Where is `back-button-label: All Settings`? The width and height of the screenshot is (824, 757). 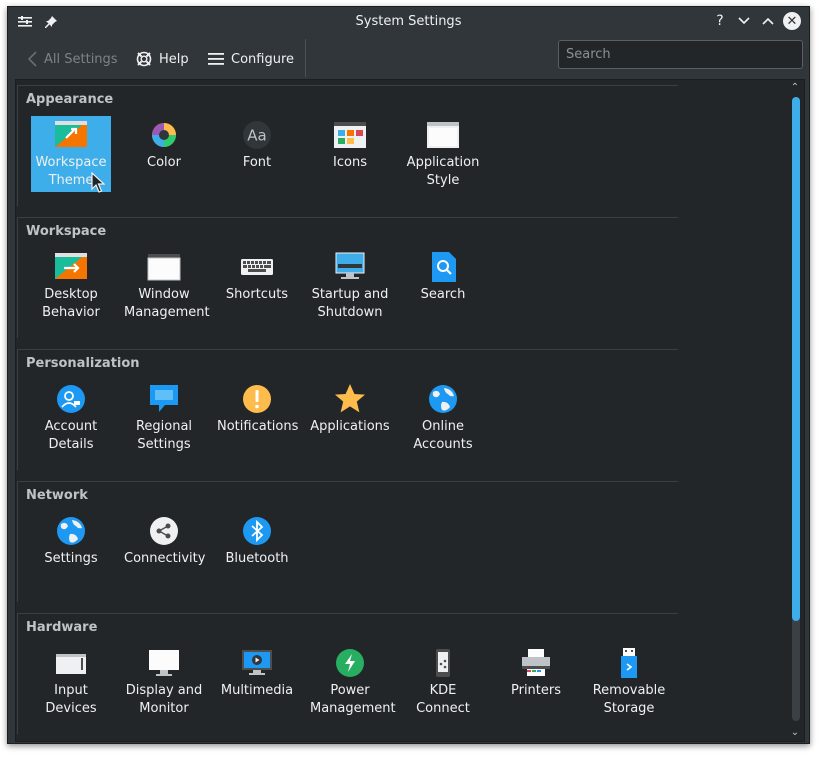 back-button-label: All Settings is located at coordinates (81, 59).